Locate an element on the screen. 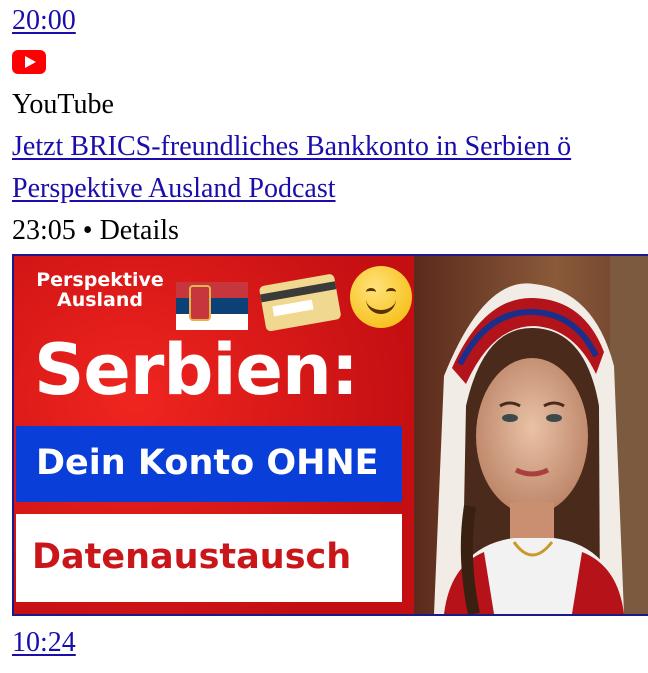 The height and width of the screenshot is (673, 648). video-meta: 23:05 • Details is located at coordinates (95, 230).